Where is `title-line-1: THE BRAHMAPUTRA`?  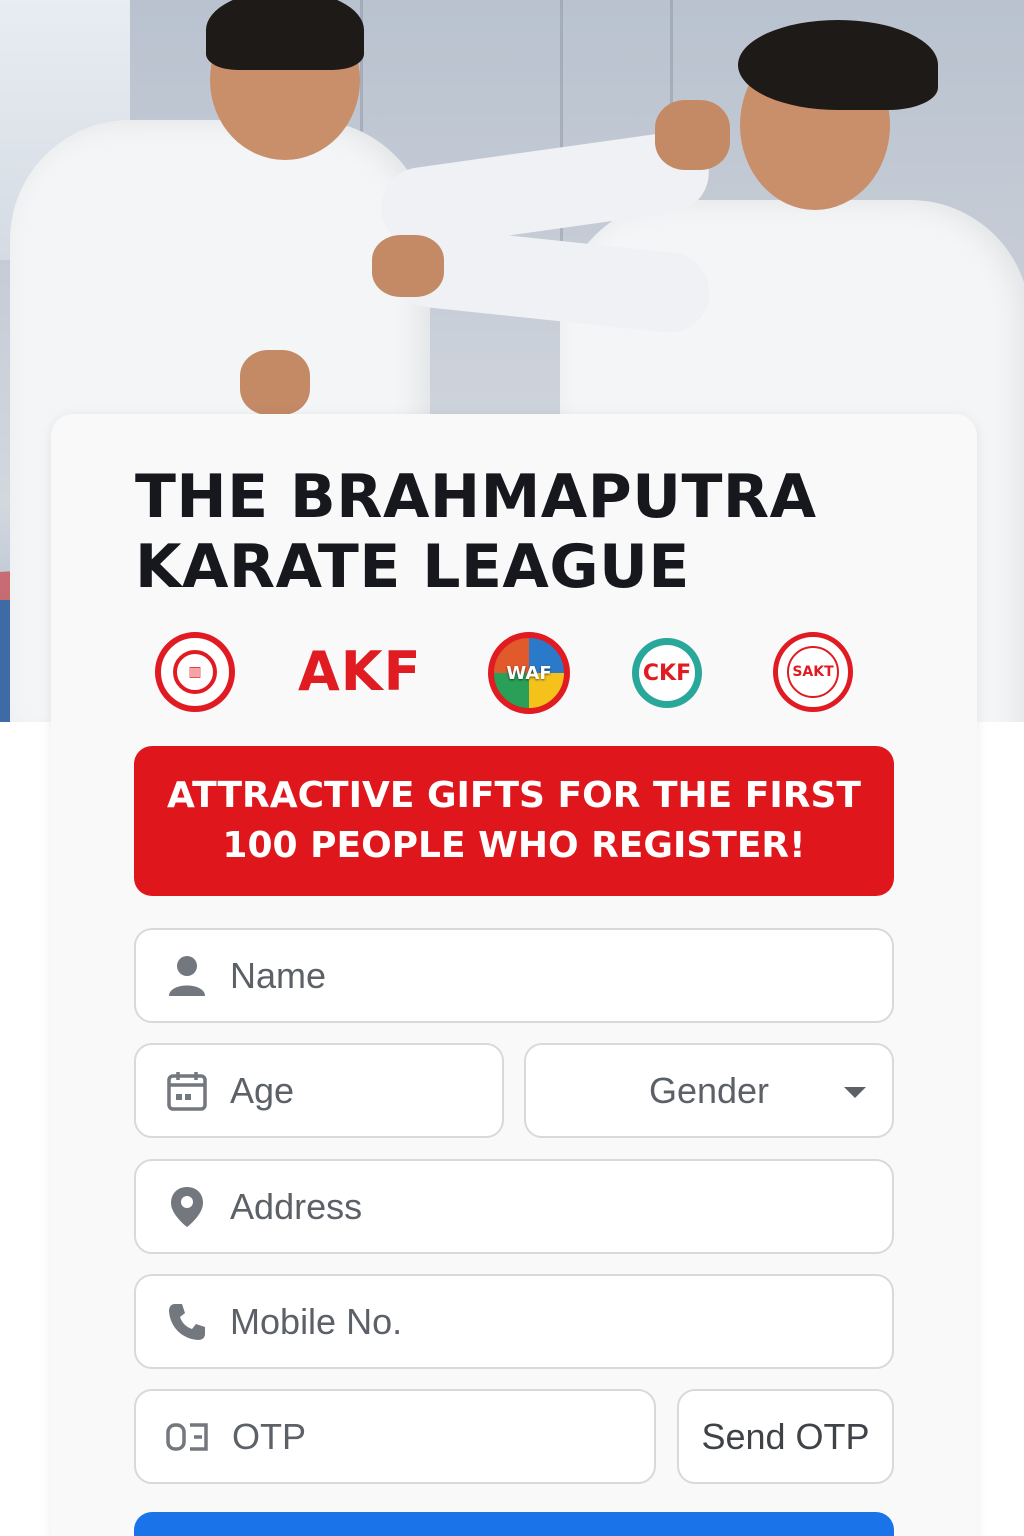 title-line-1: THE BRAHMAPUTRA is located at coordinates (476, 497).